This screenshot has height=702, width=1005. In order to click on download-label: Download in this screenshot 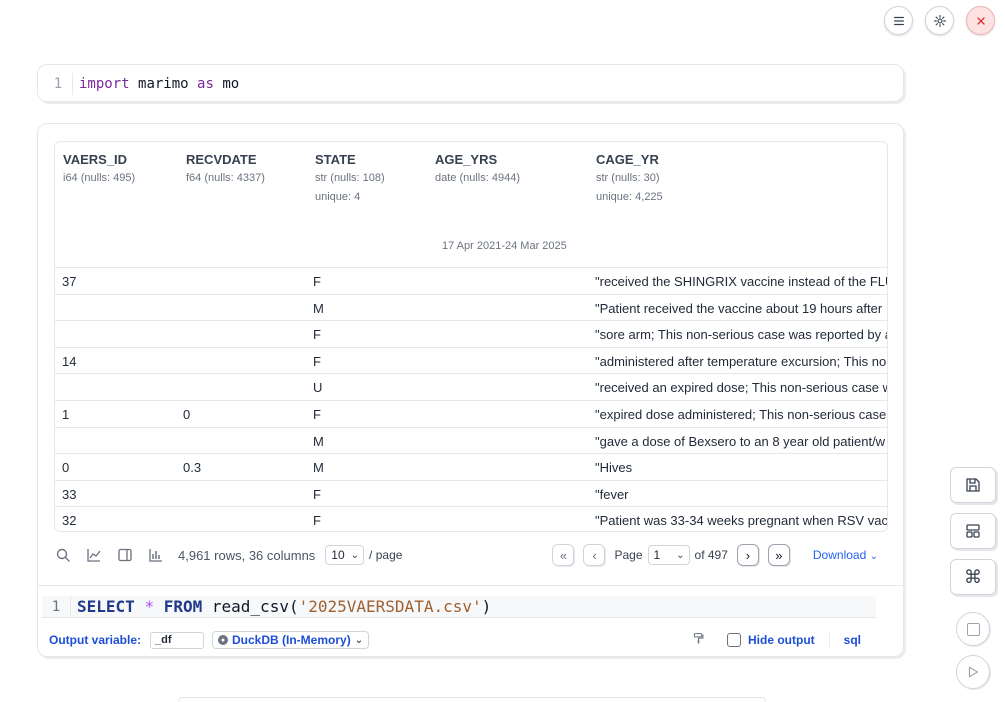, I will do `click(839, 555)`.